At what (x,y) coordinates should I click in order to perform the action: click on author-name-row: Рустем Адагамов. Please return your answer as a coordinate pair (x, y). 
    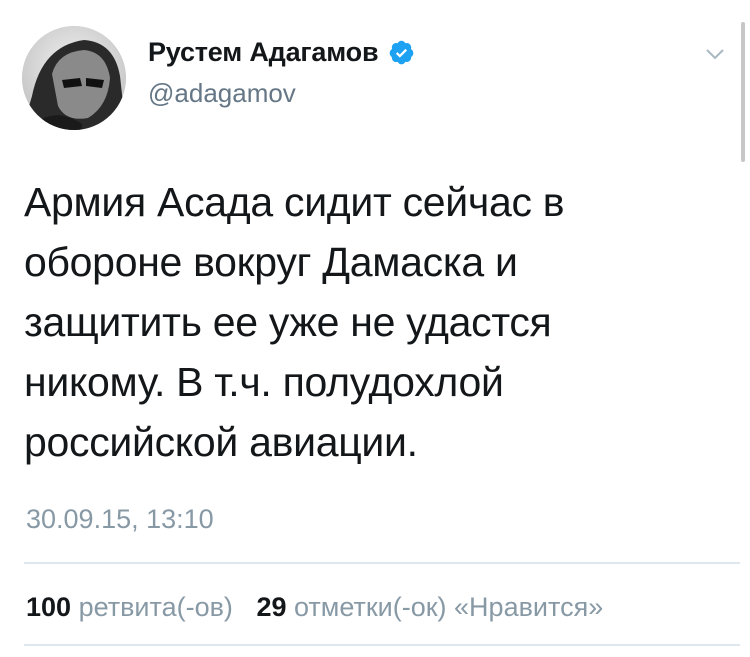
    Looking at the image, I should click on (281, 52).